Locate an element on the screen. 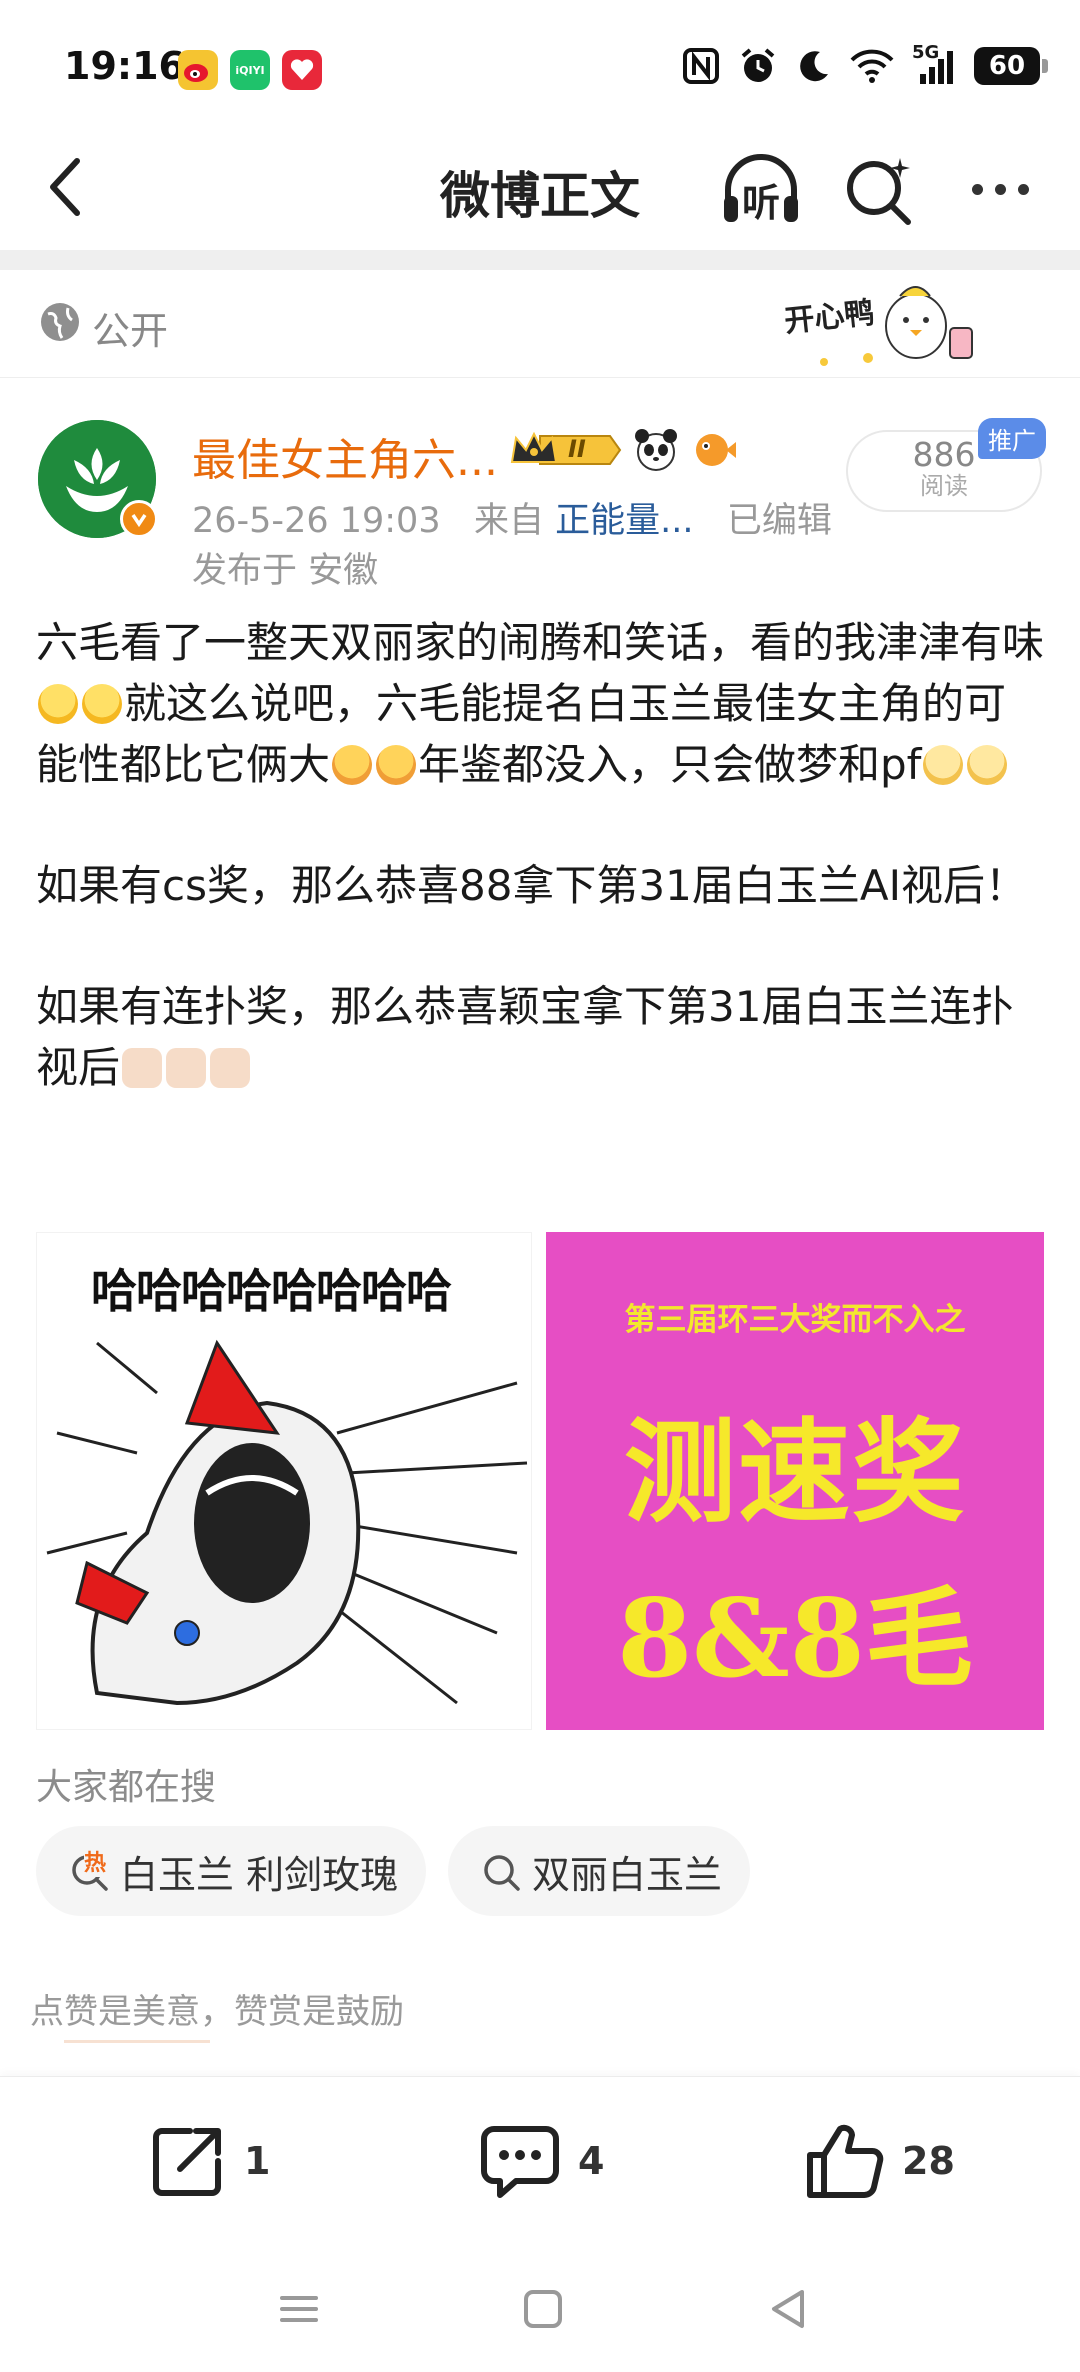  listen-label: 听 is located at coordinates (761, 203).